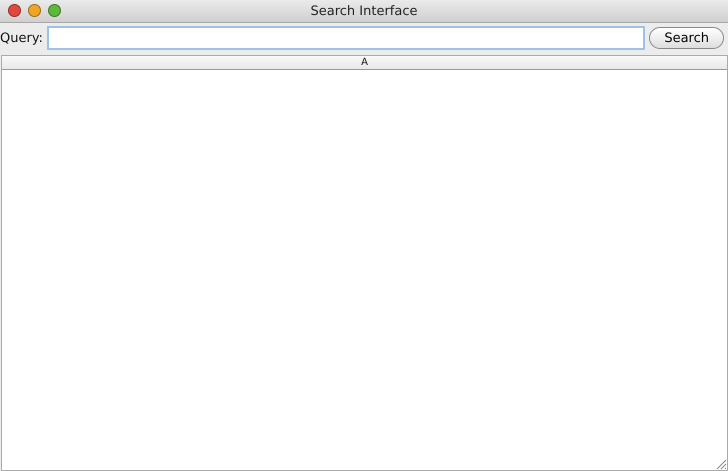 The image size is (728, 471). Describe the element at coordinates (364, 11) in the screenshot. I see `window-title: Search Interface` at that location.